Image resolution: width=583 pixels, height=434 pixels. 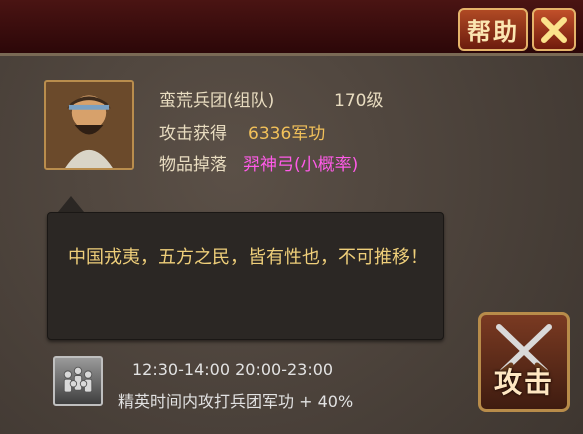 I want to click on drop-item: 羿神弓(小概率), so click(x=300, y=162).